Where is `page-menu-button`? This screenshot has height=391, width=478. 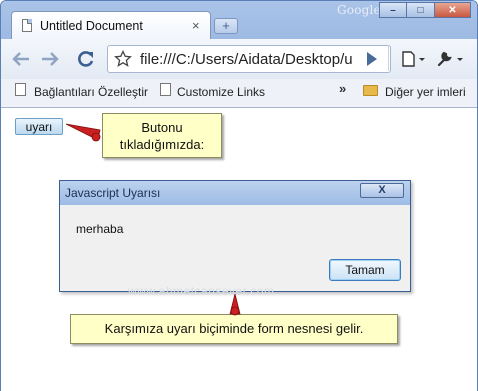 page-menu-button is located at coordinates (414, 59).